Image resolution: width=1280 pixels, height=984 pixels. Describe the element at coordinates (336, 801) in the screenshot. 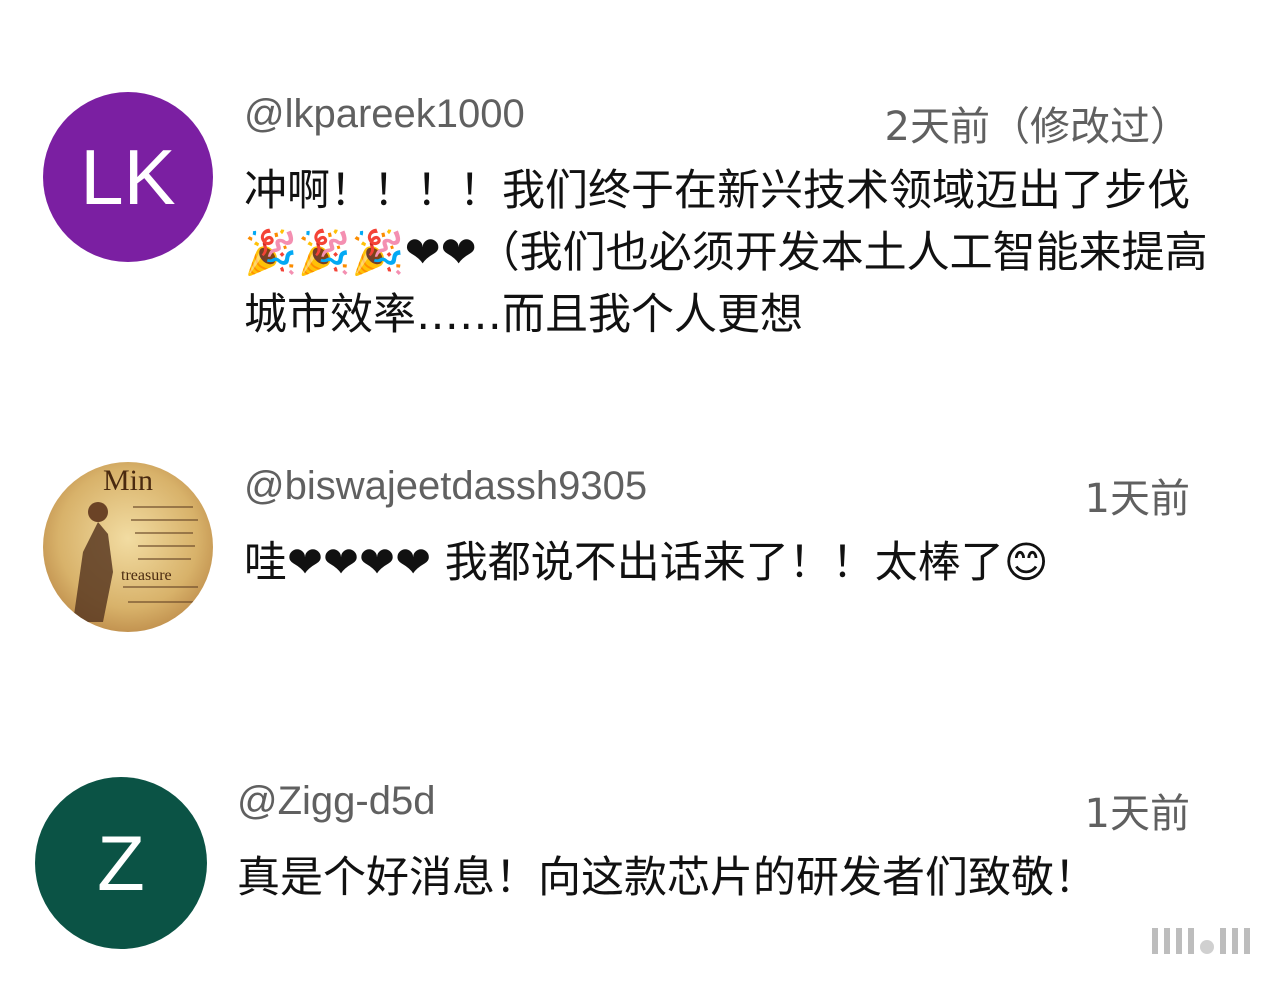

I see `comment-author: @Zigg-d5d` at that location.